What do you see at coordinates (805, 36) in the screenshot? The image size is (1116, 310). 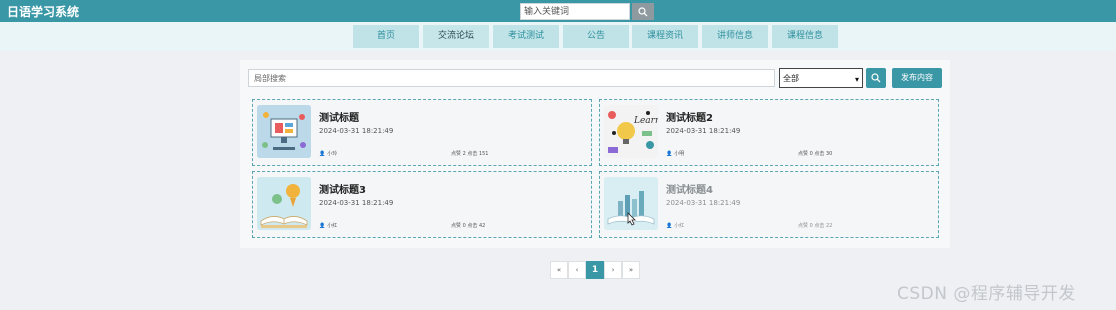 I see `nav-course-info: 课程信息` at bounding box center [805, 36].